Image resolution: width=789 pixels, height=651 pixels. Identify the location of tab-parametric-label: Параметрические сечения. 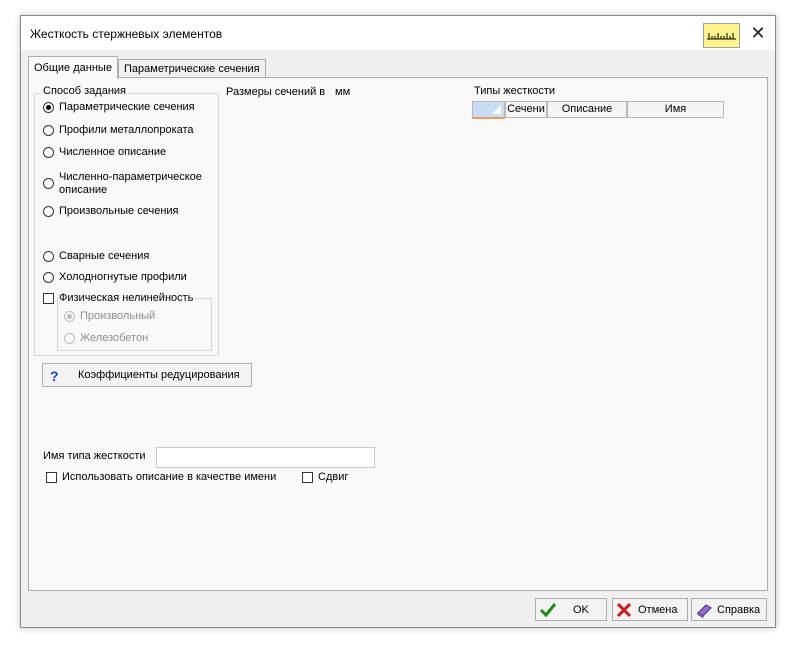
(192, 69).